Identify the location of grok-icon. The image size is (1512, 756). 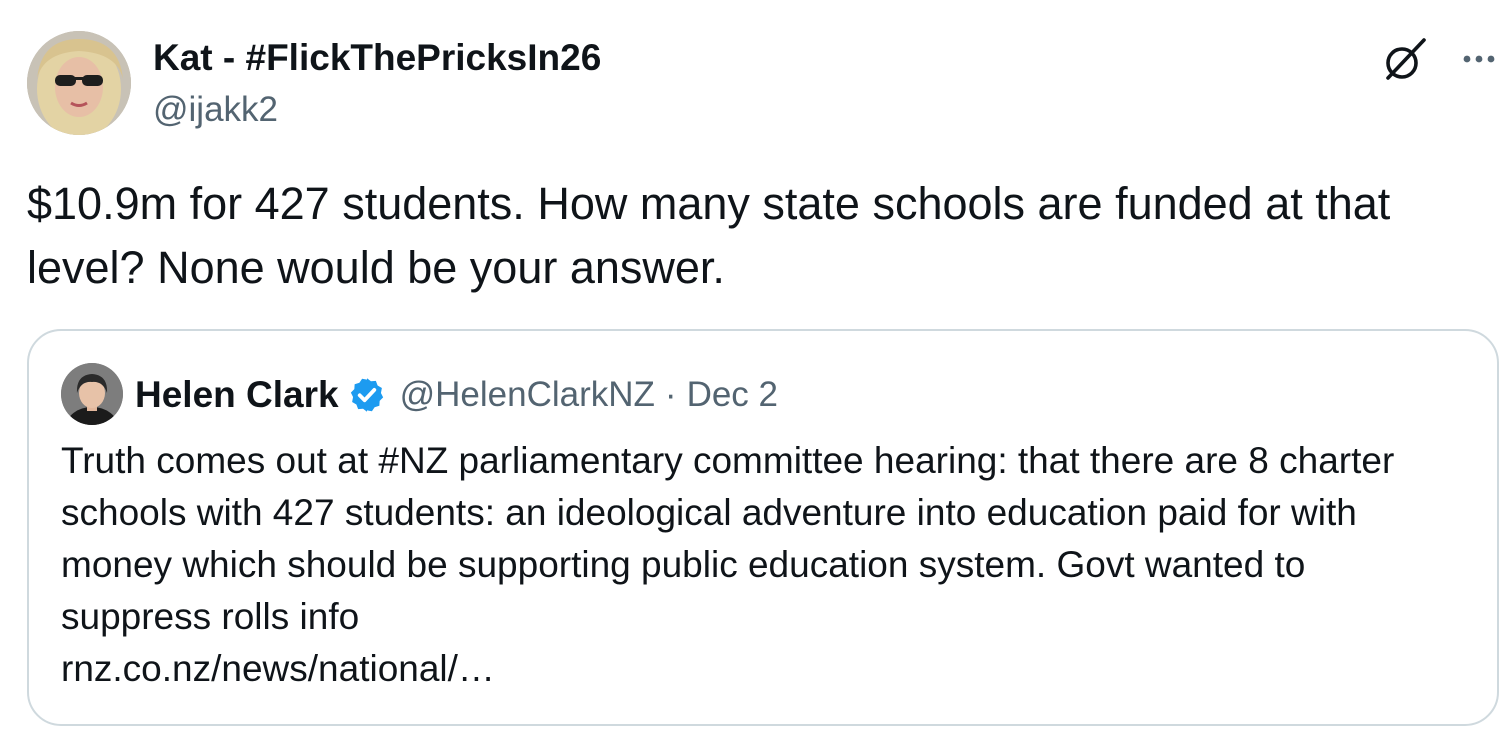
(1406, 59).